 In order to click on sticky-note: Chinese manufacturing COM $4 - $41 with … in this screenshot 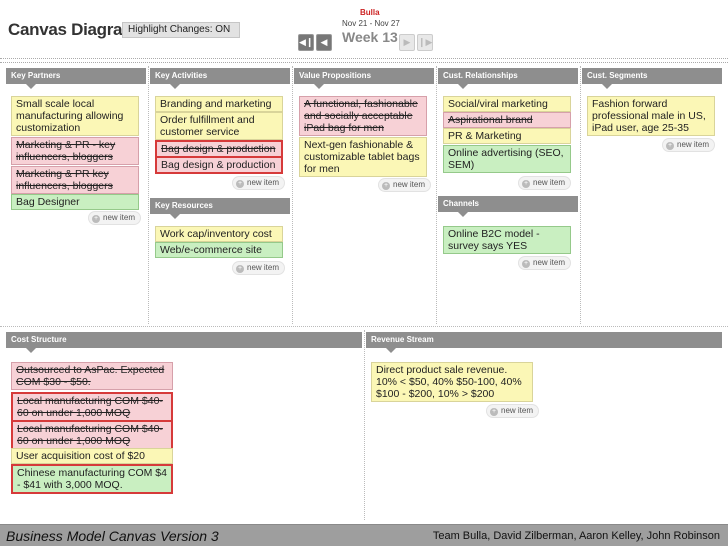, I will do `click(92, 479)`.